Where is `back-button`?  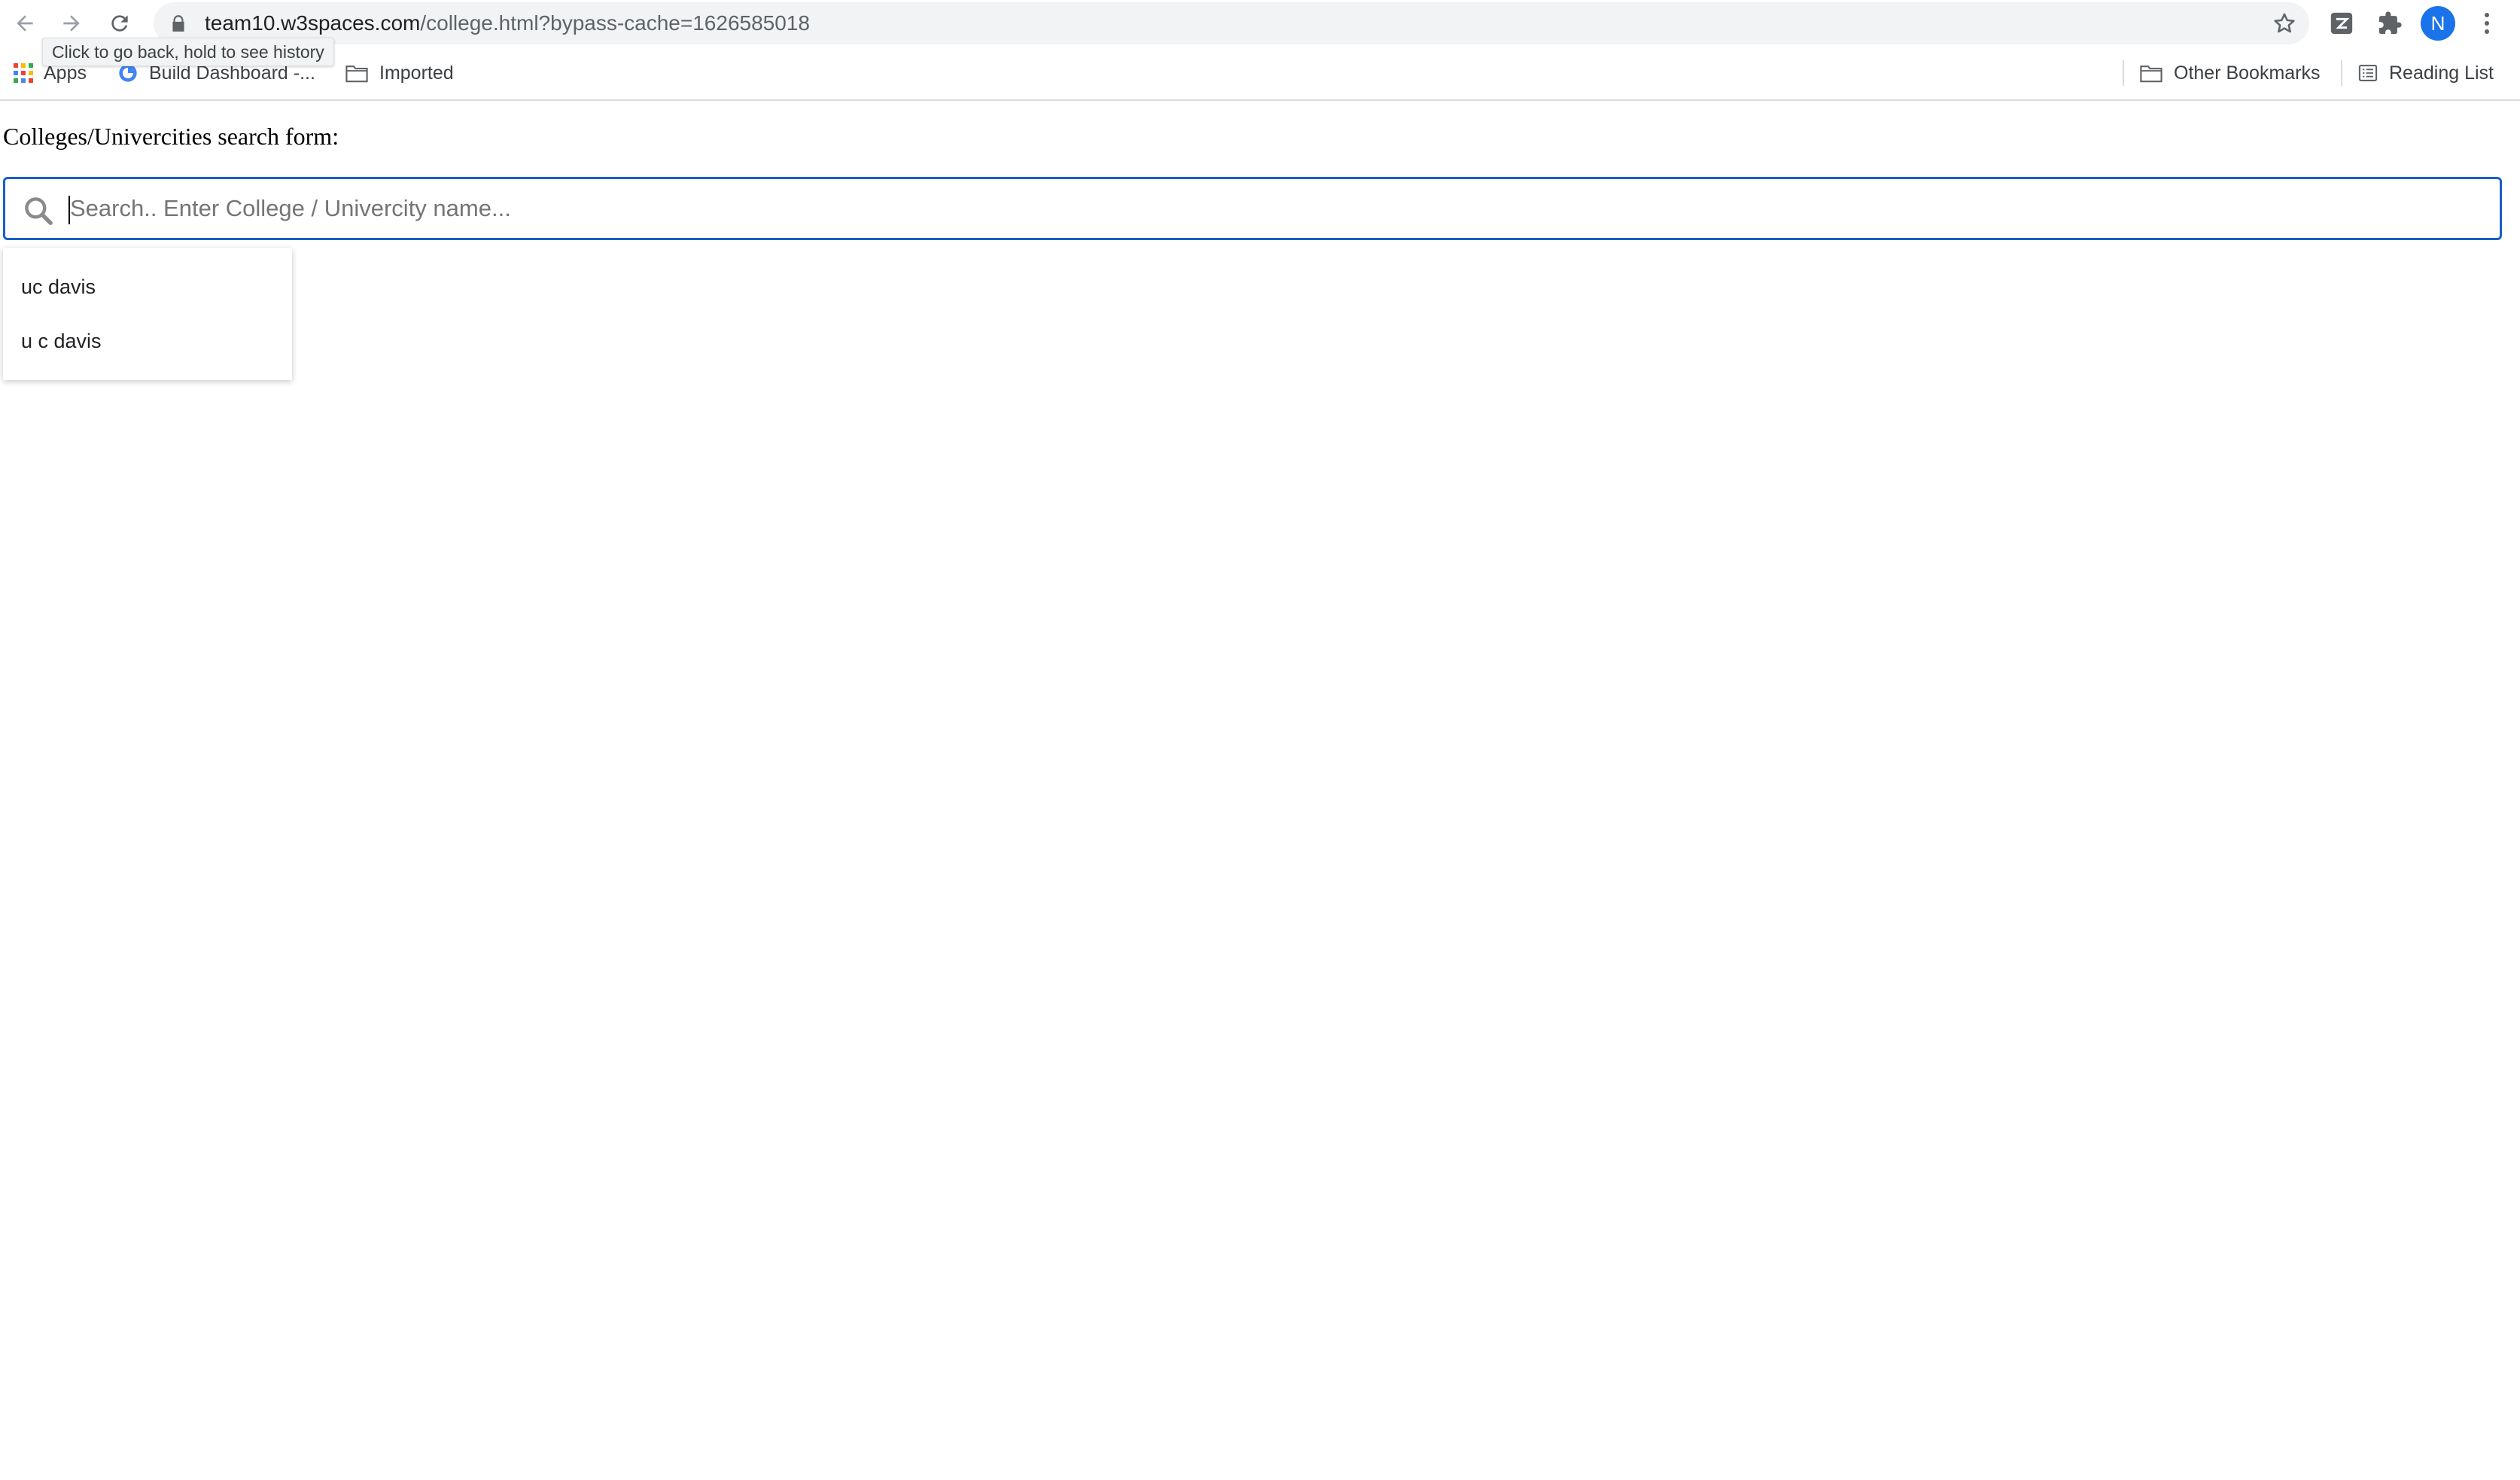
back-button is located at coordinates (25, 23).